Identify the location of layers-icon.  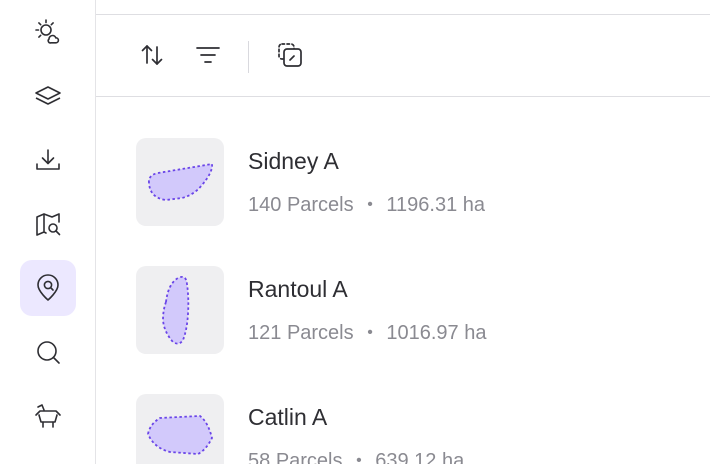
(48, 95).